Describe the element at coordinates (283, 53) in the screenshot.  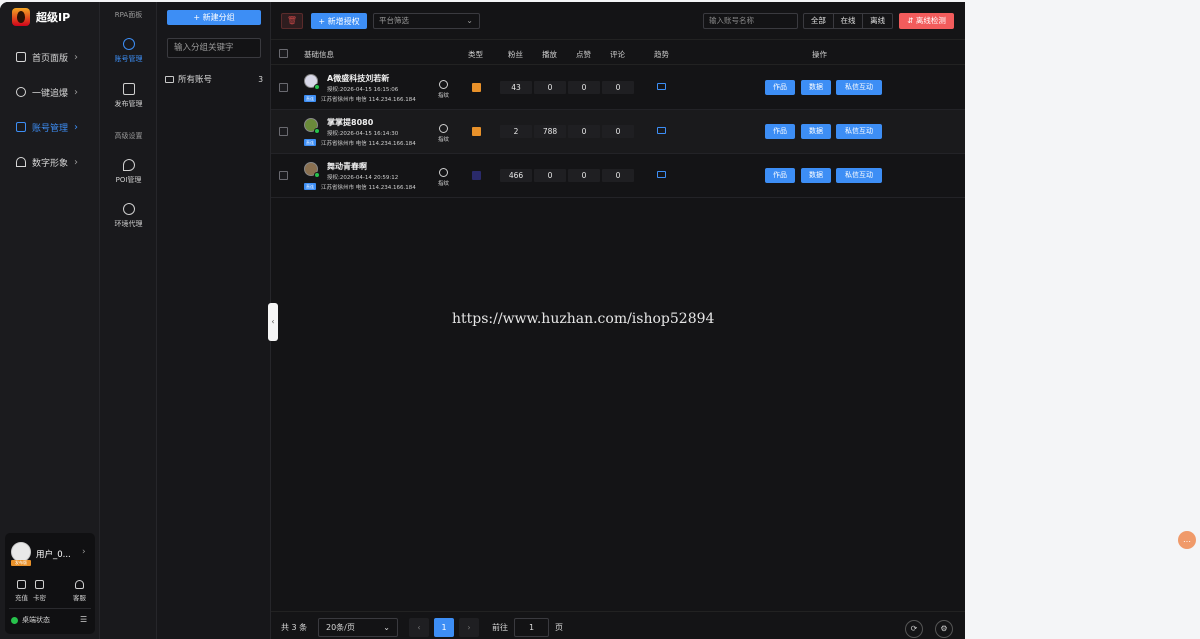
I see `select-all-checkbox` at that location.